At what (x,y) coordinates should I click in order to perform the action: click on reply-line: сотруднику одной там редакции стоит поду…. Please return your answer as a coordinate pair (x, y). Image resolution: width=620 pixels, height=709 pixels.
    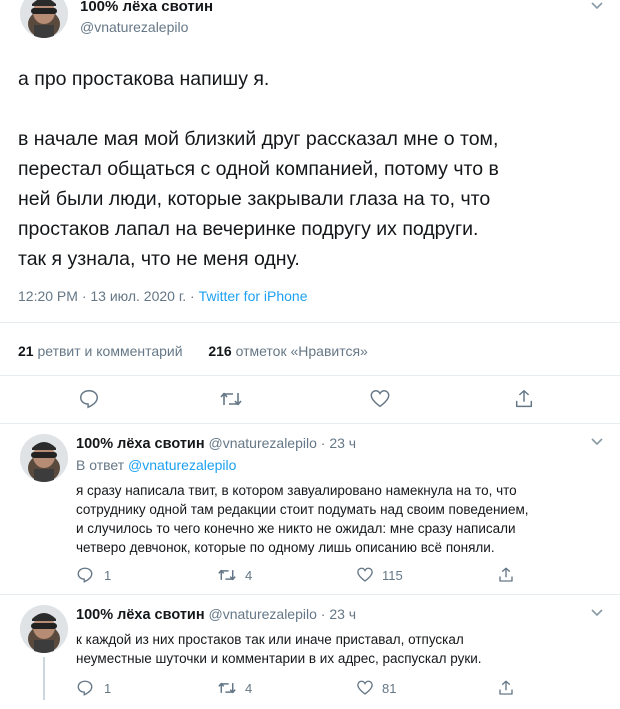
    Looking at the image, I should click on (302, 509).